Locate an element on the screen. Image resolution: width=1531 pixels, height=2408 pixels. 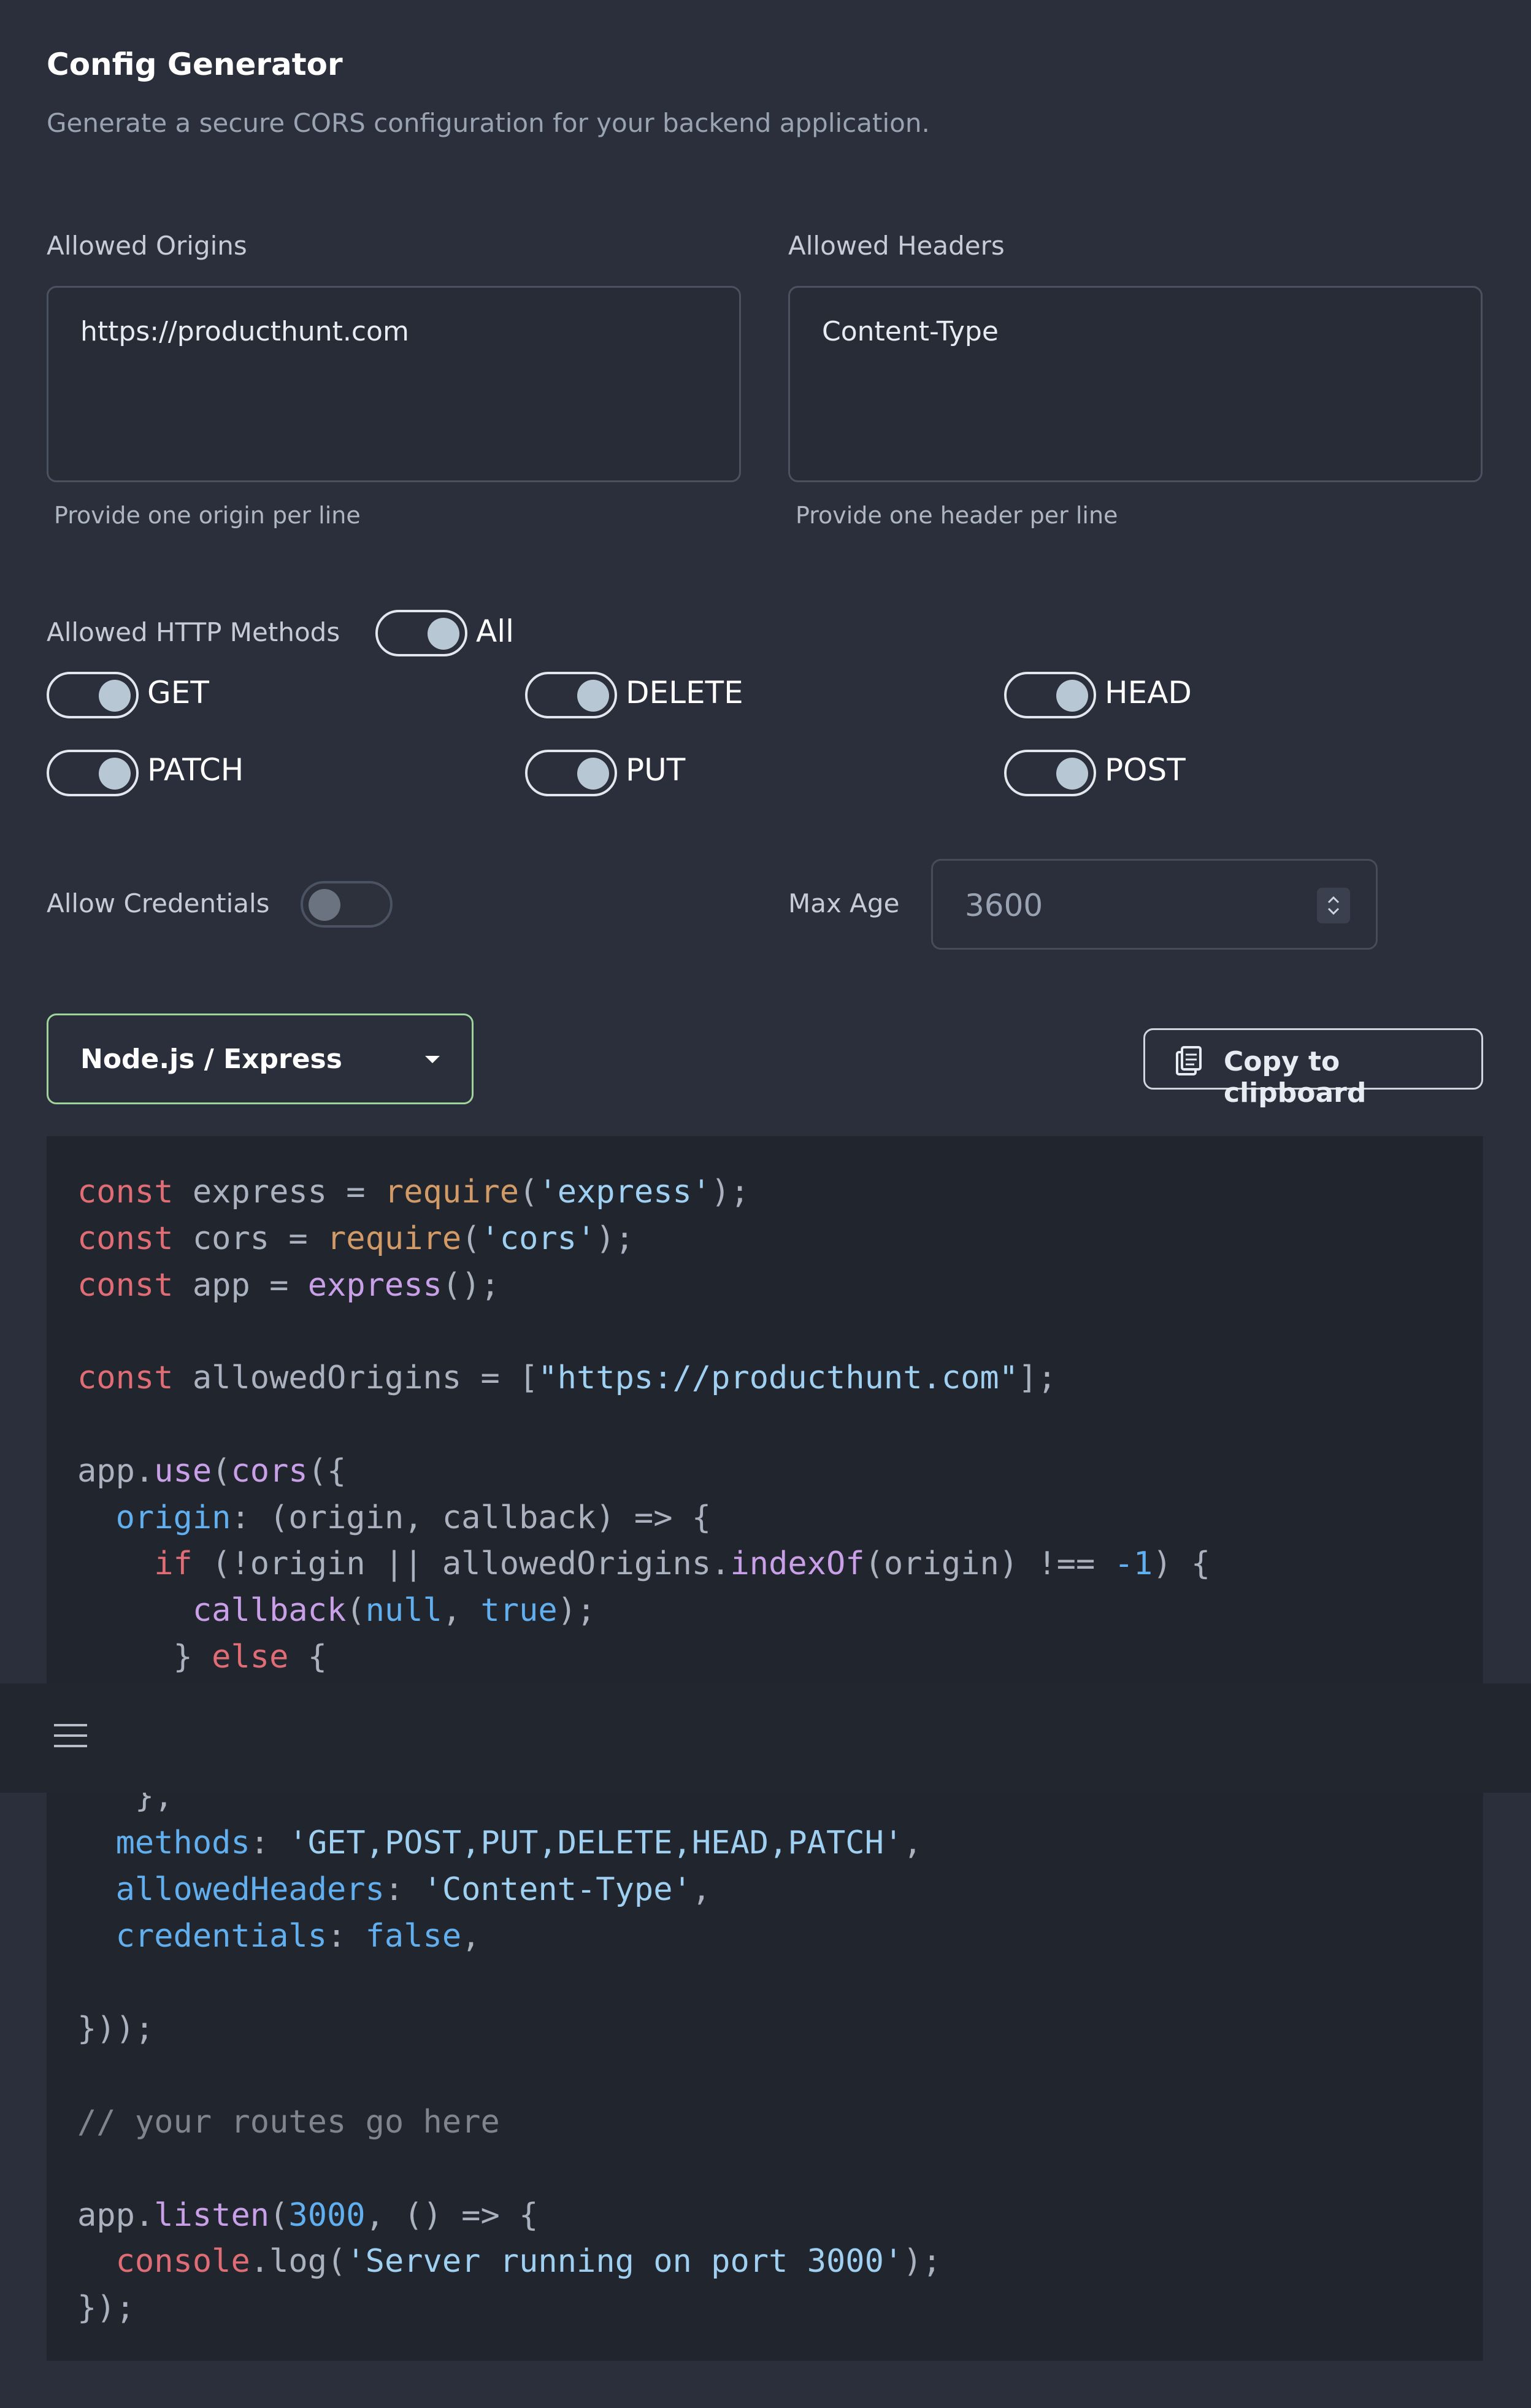
toggle-head-label: HEAD is located at coordinates (1148, 693).